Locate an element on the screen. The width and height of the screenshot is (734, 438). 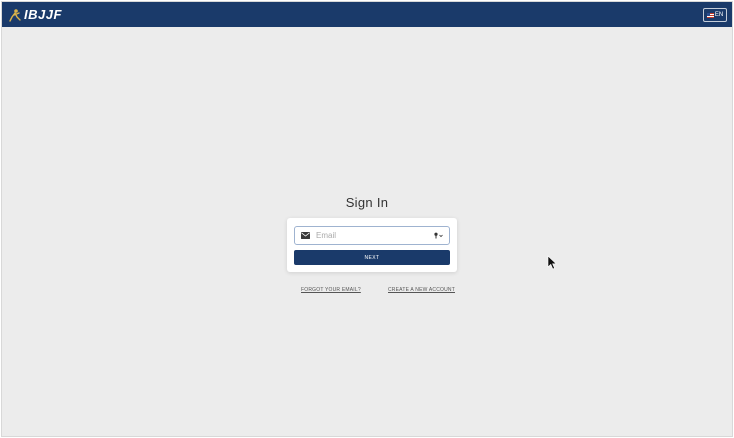
email-field is located at coordinates (372, 235).